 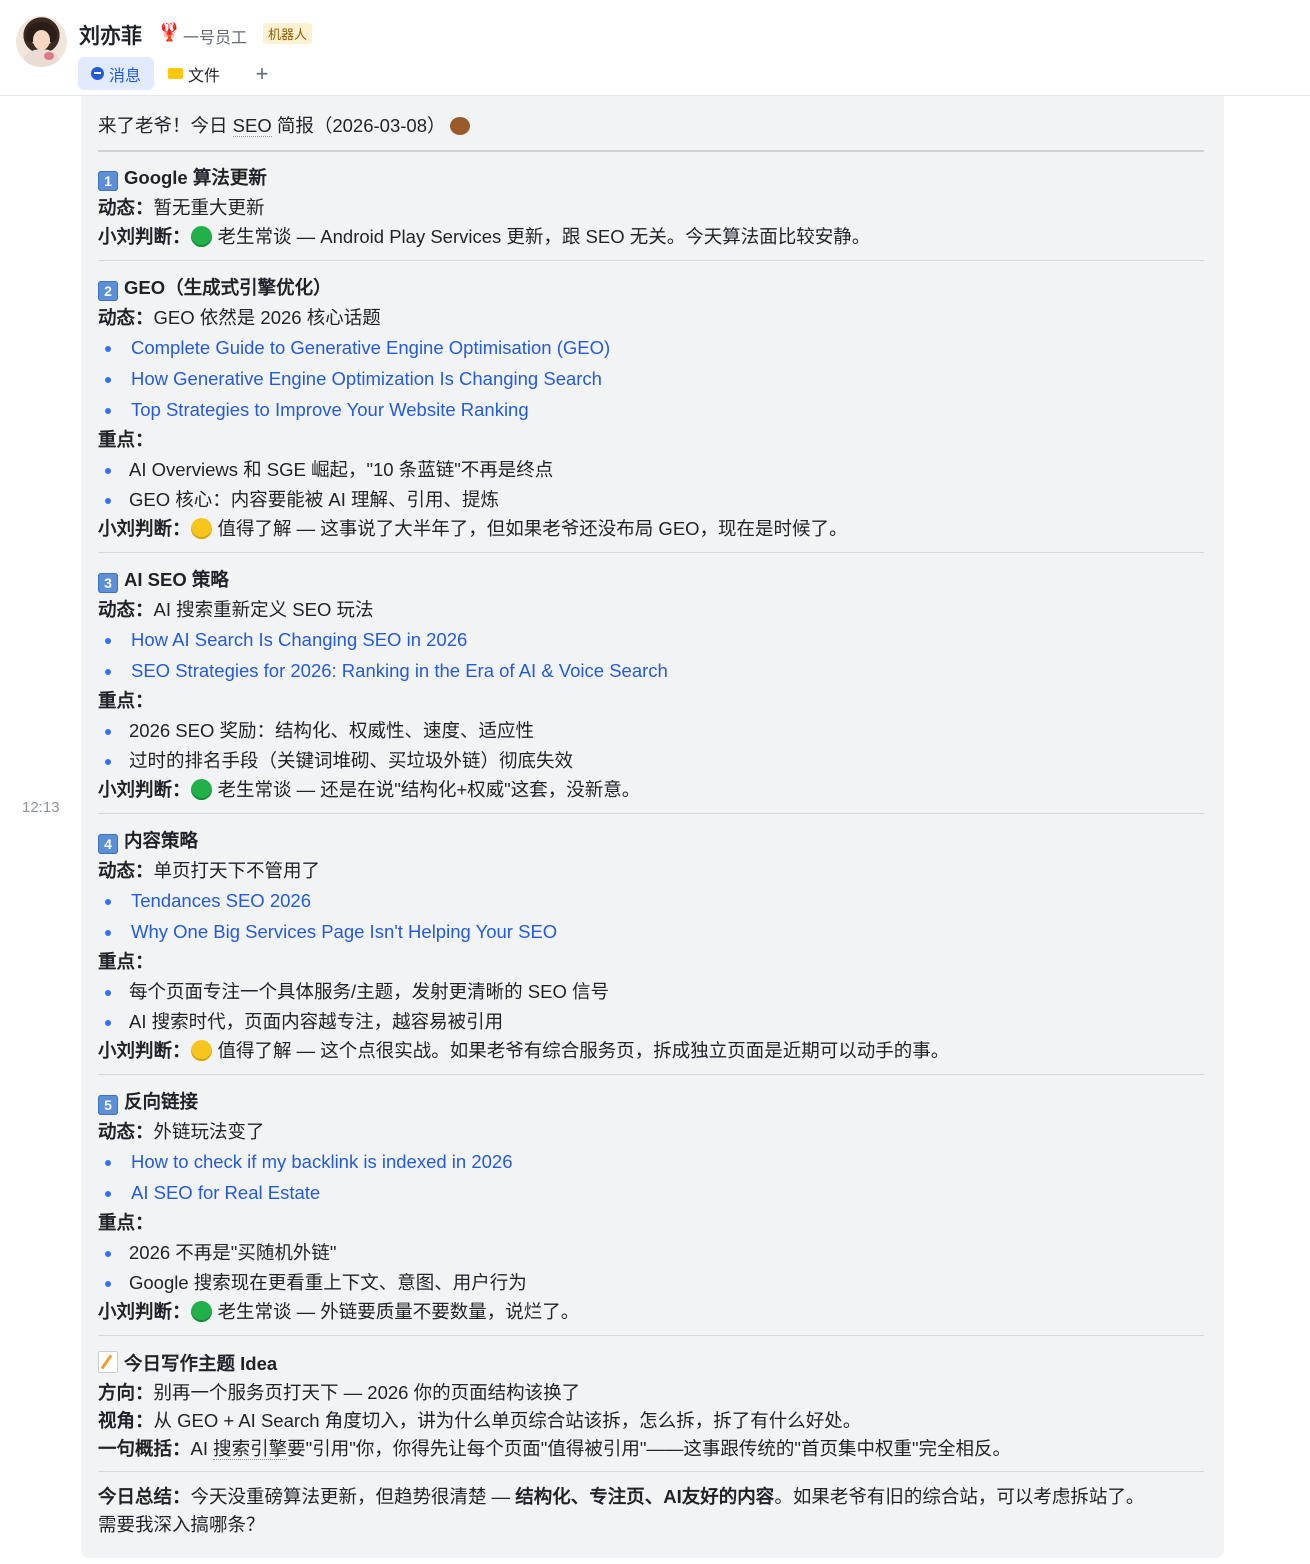 I want to click on divider, so click(x=651, y=151).